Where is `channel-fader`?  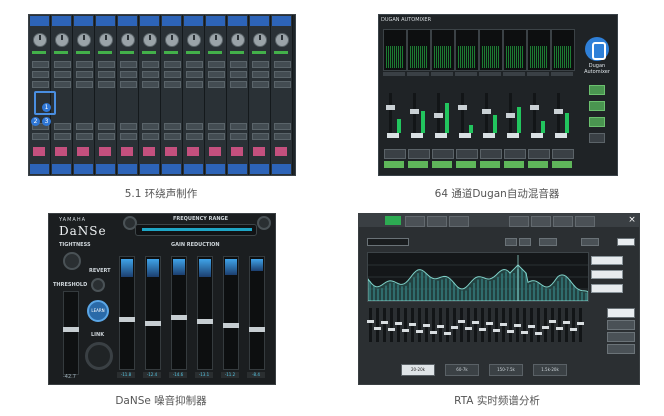 channel-fader is located at coordinates (390, 113).